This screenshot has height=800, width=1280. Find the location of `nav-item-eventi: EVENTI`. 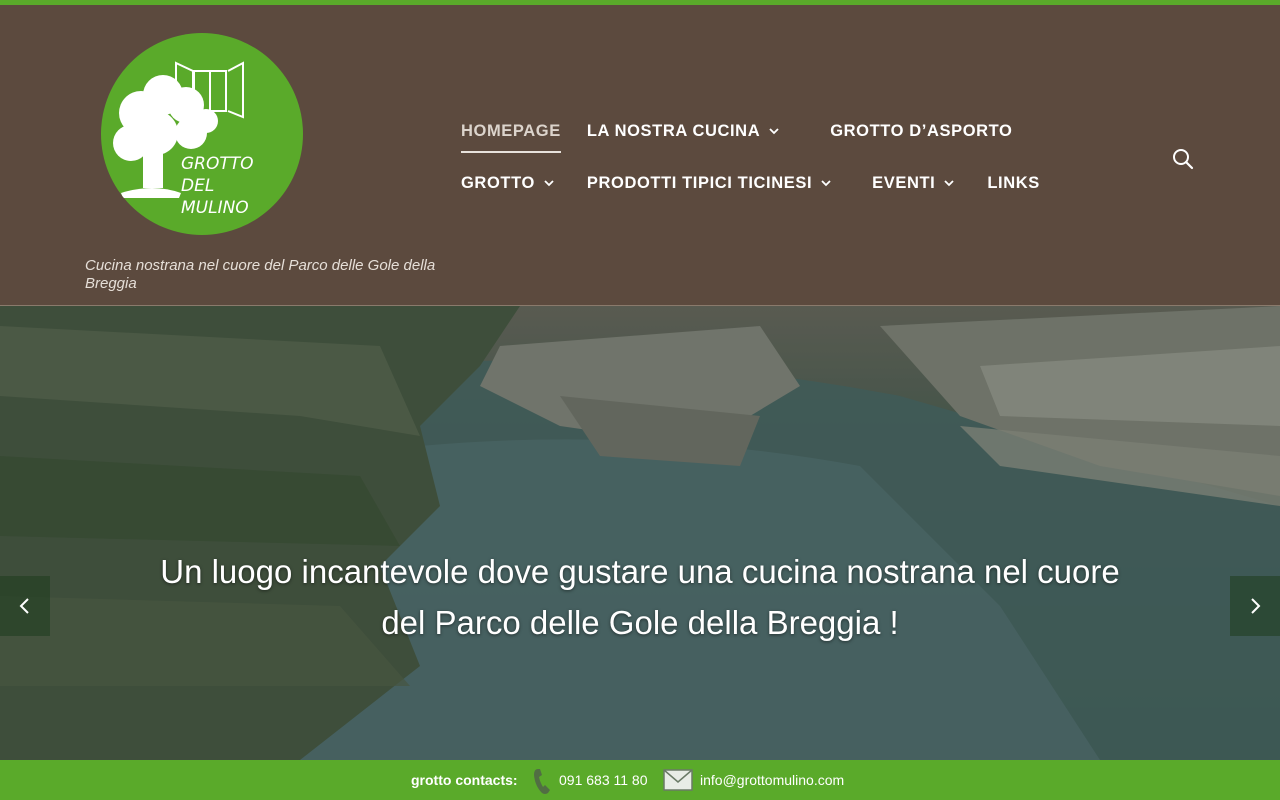

nav-item-eventi: EVENTI is located at coordinates (913, 183).